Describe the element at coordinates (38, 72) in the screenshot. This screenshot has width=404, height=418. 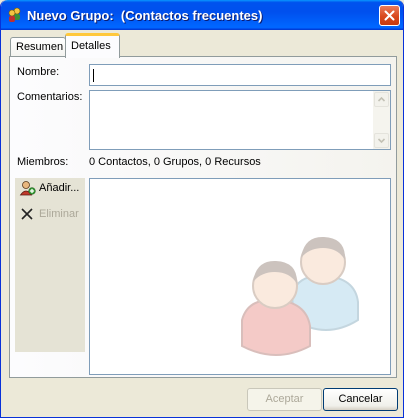
I see `name-label: Nombre:` at that location.